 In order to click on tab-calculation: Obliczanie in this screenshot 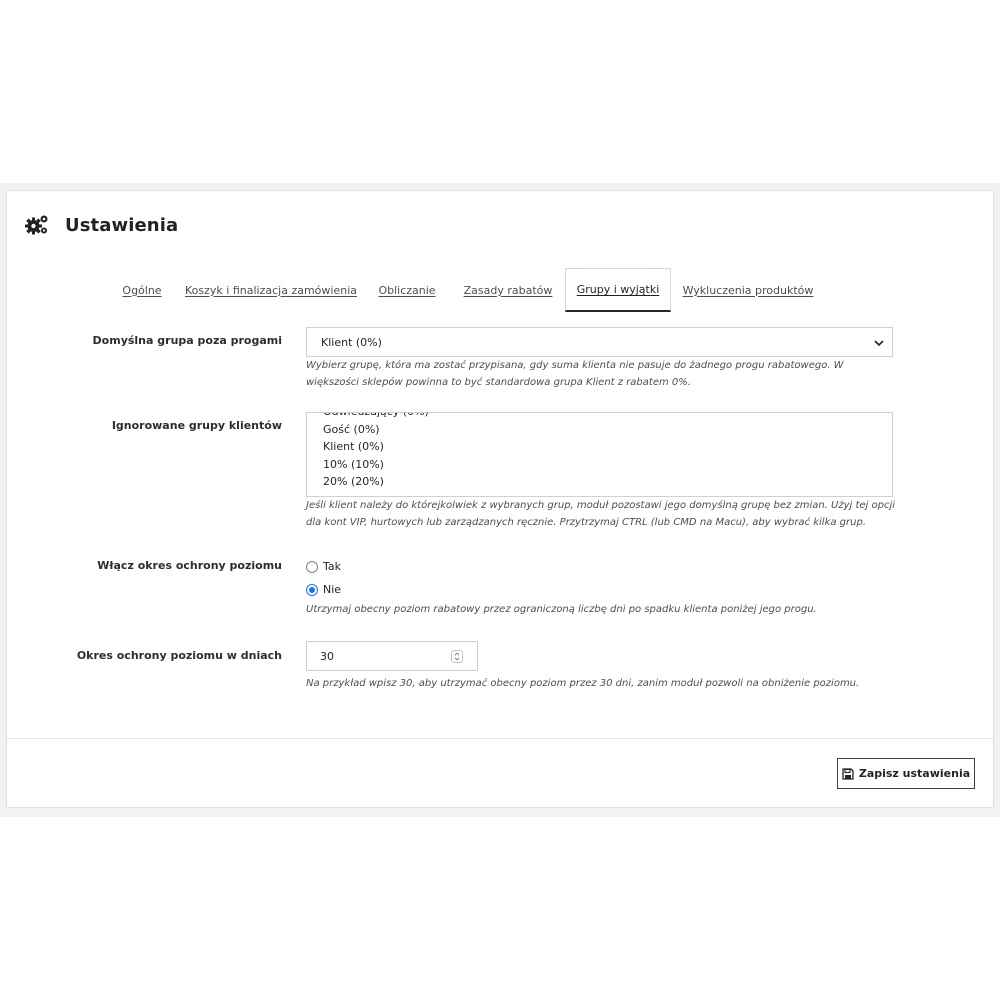, I will do `click(407, 290)`.